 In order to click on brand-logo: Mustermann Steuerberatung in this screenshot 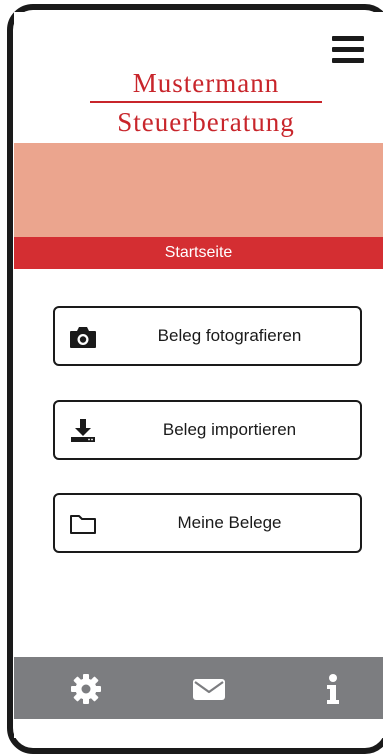, I will do `click(206, 102)`.